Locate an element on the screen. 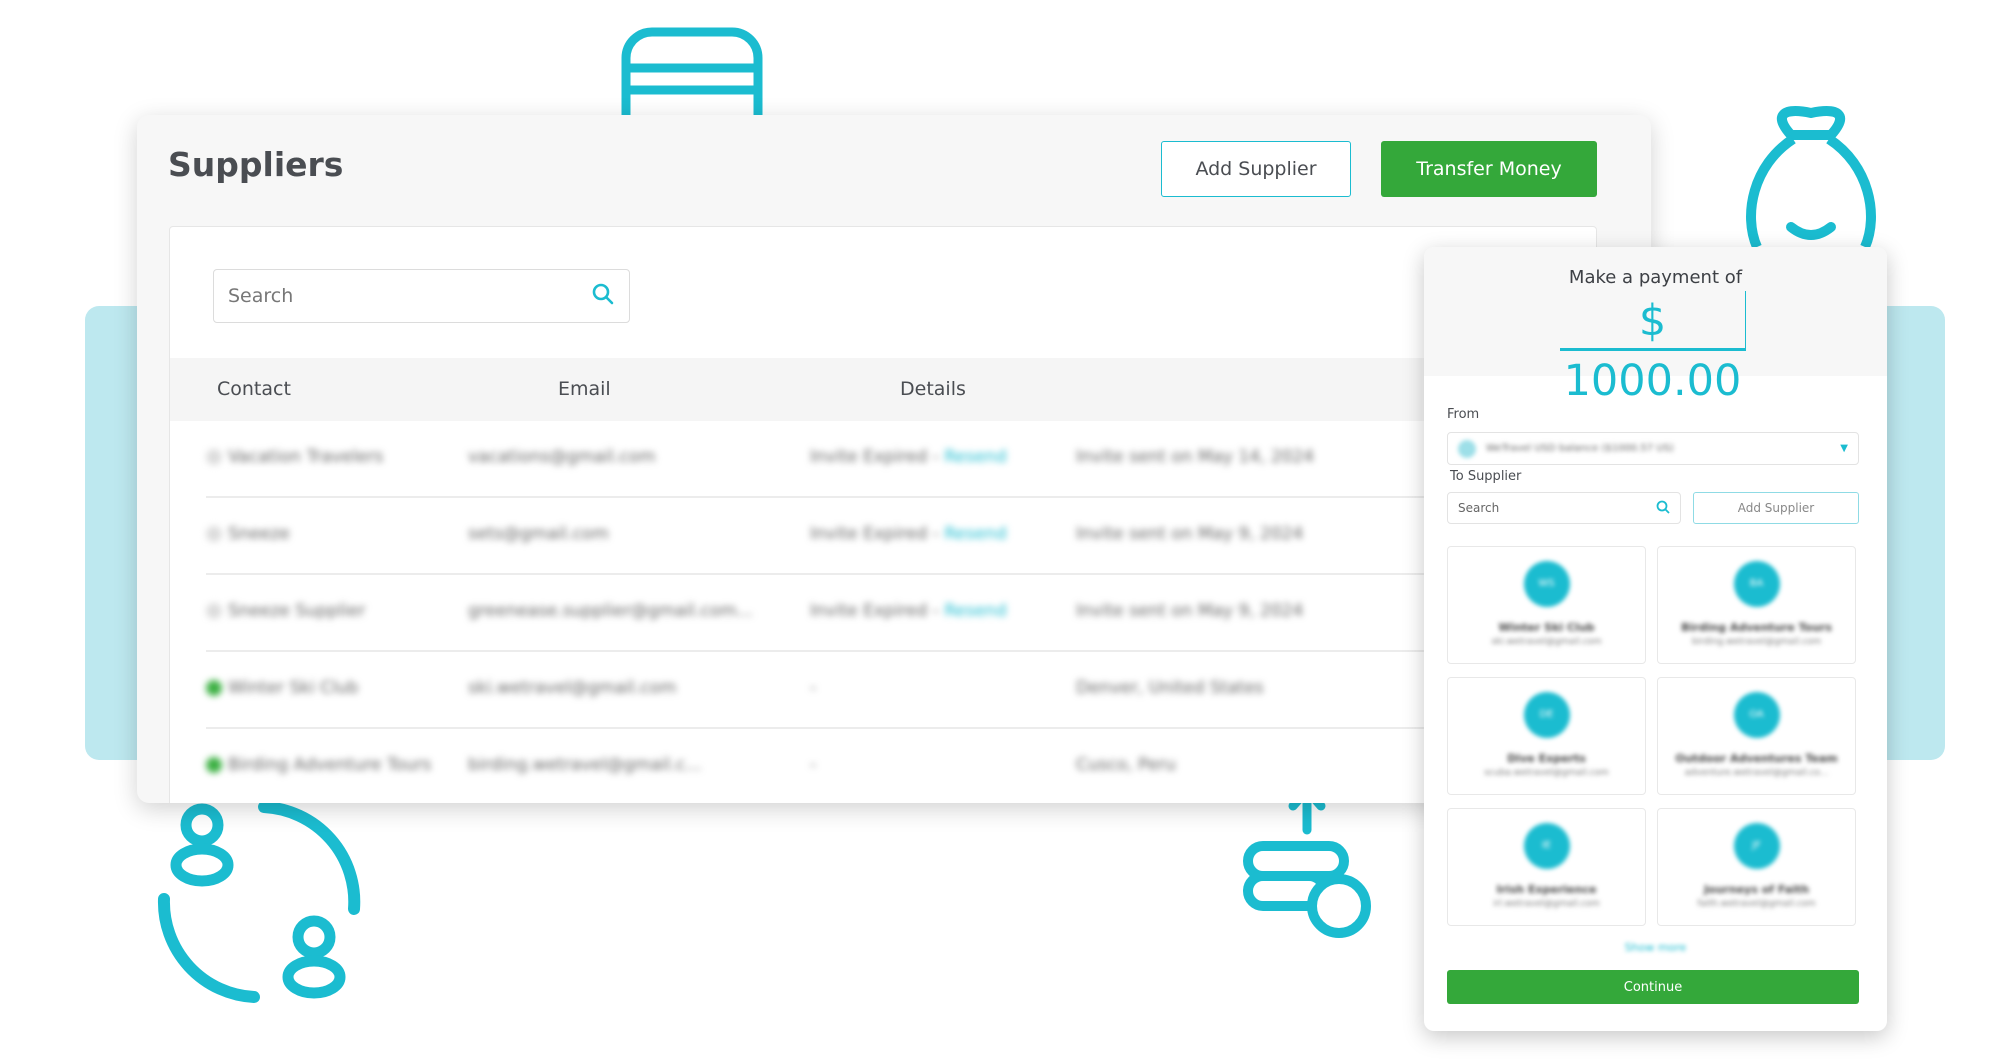 This screenshot has height=1063, width=2000. contact-cell: Sneeze is located at coordinates (248, 534).